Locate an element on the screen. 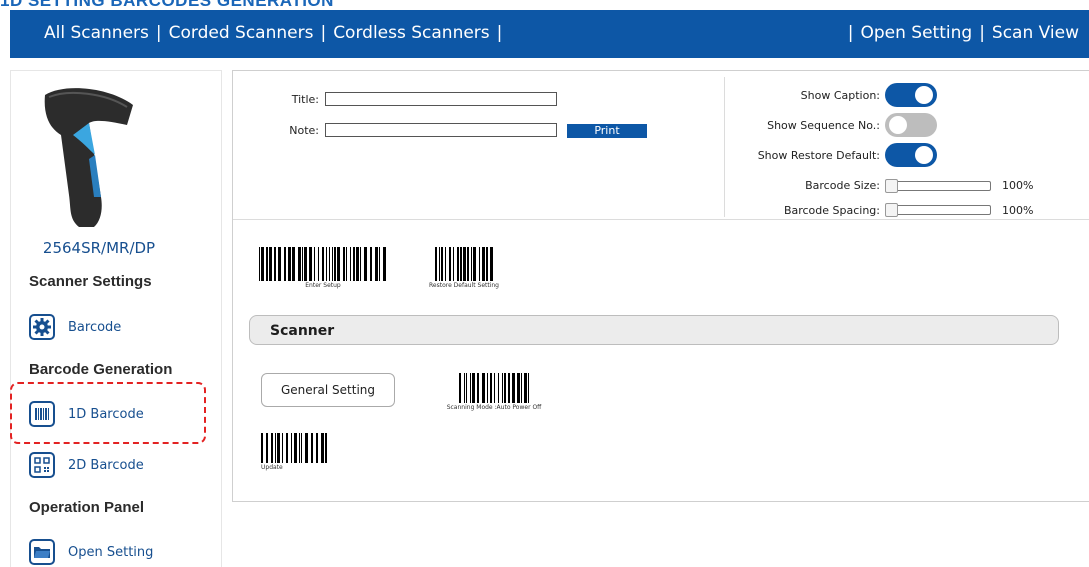 Image resolution: width=1089 pixels, height=567 pixels. sidebar-item-barcode: Barcode is located at coordinates (75, 327).